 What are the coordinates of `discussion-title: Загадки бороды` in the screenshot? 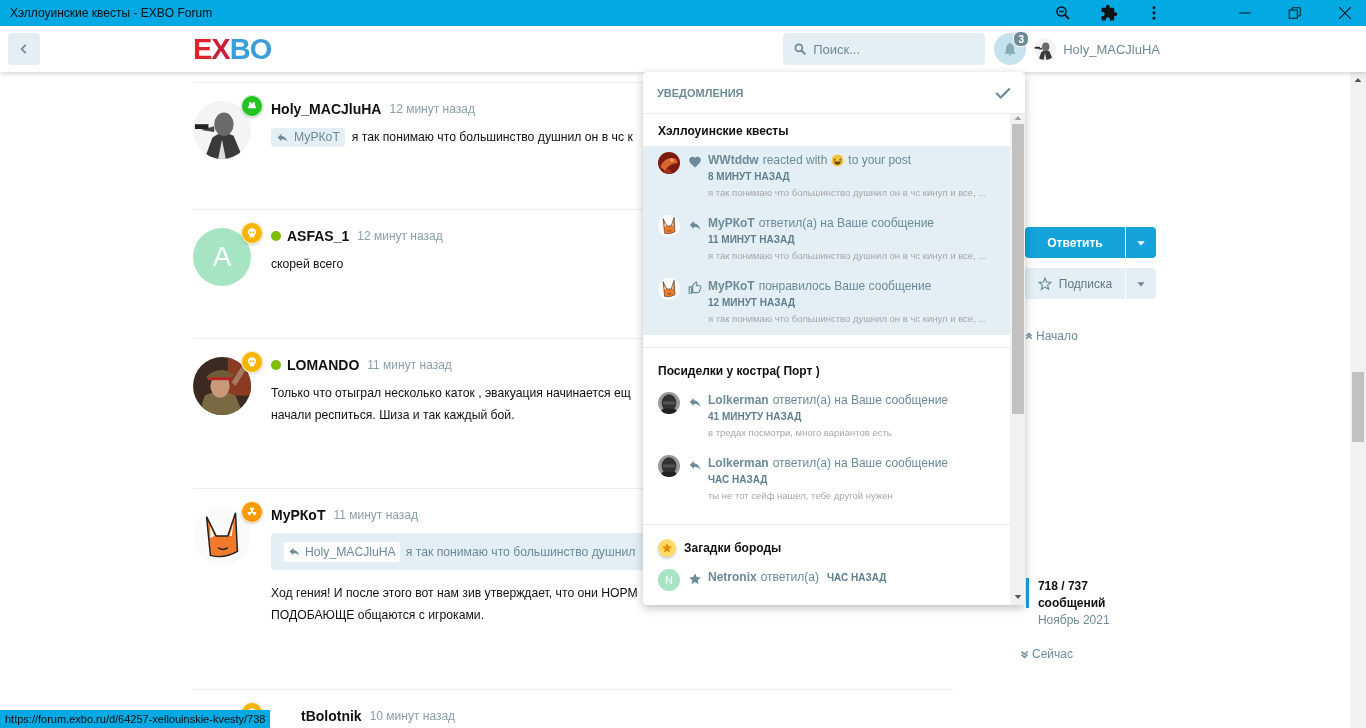 It's located at (733, 548).